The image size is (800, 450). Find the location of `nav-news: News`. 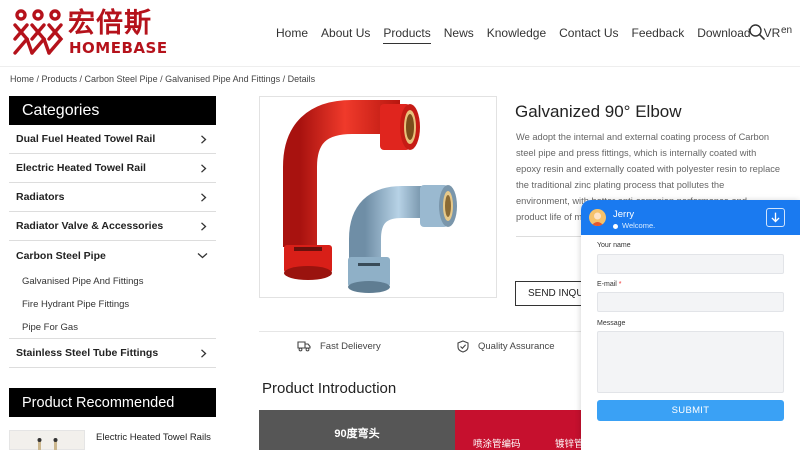

nav-news: News is located at coordinates (459, 33).